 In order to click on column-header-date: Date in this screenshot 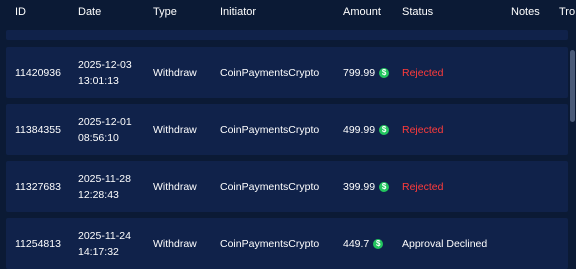, I will do `click(89, 12)`.